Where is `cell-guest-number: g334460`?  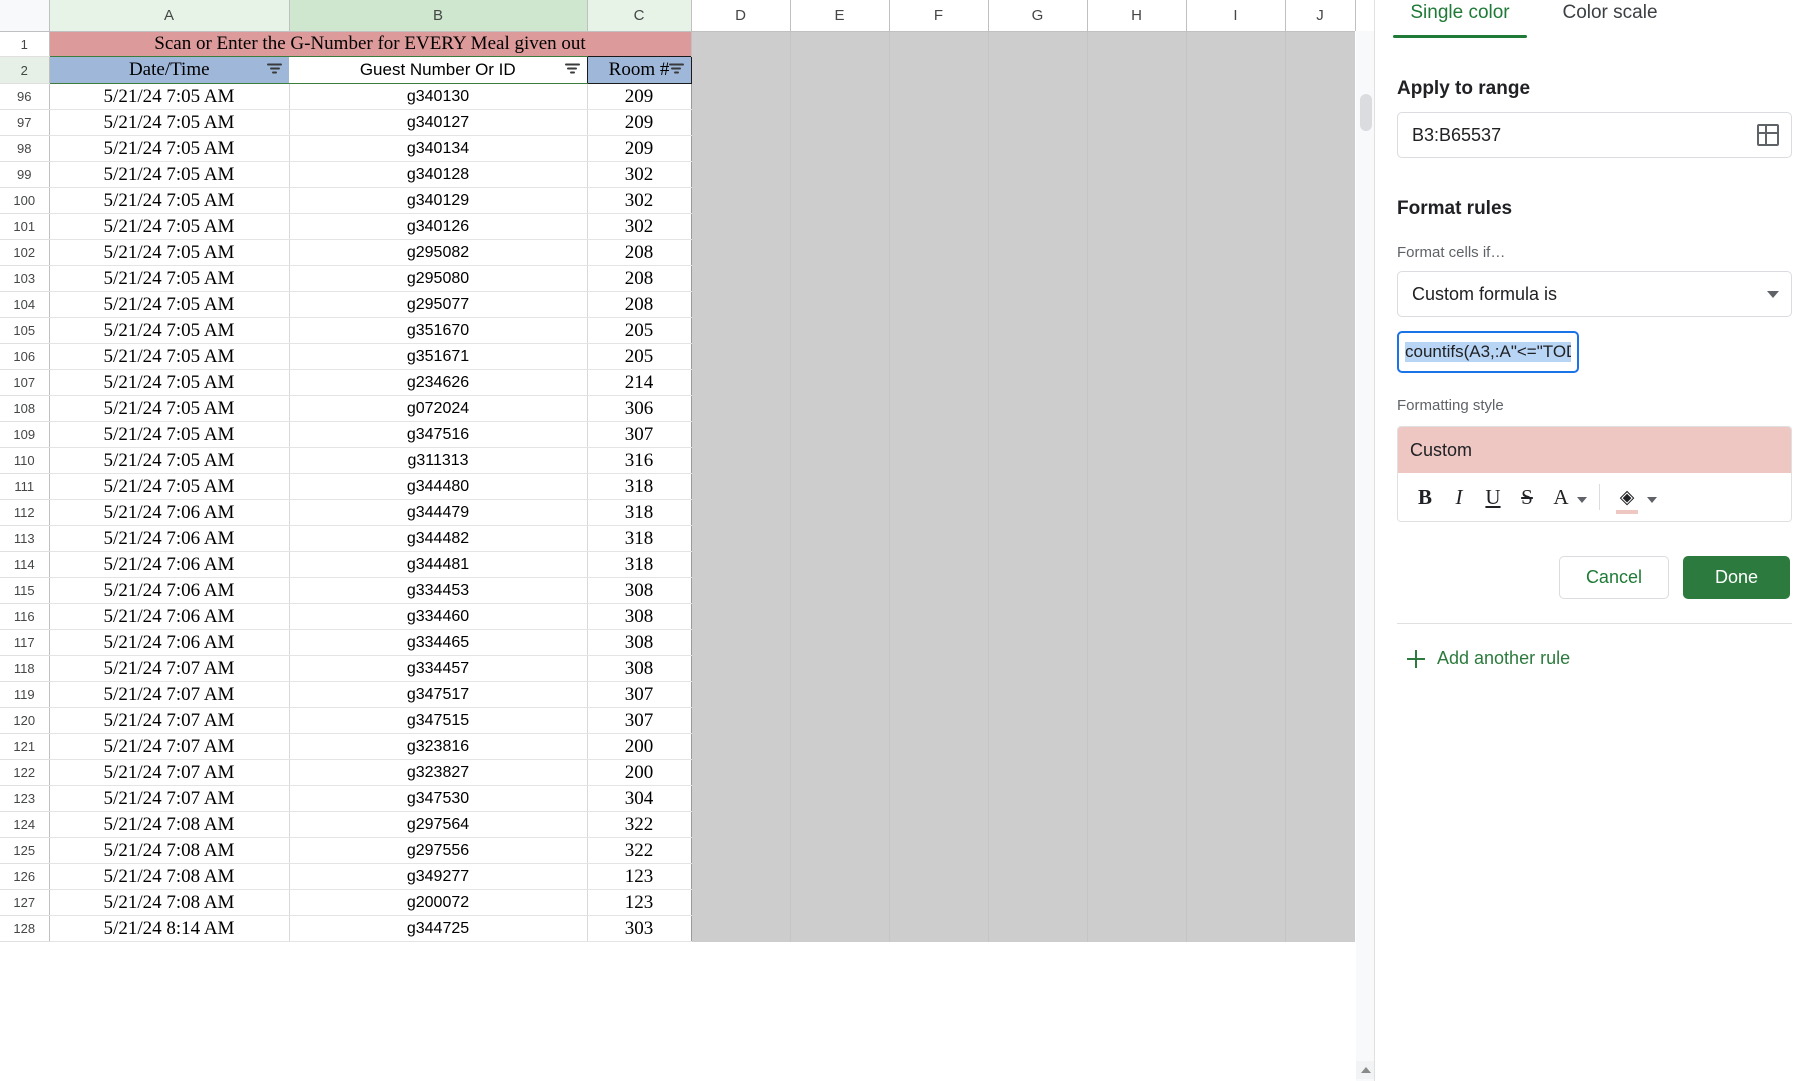 cell-guest-number: g334460 is located at coordinates (438, 616).